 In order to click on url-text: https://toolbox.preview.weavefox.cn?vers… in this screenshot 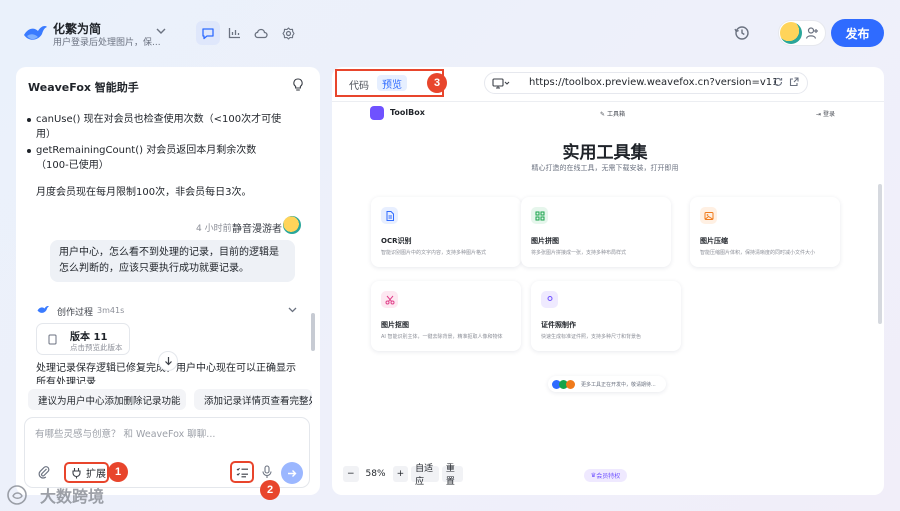, I will do `click(653, 82)`.